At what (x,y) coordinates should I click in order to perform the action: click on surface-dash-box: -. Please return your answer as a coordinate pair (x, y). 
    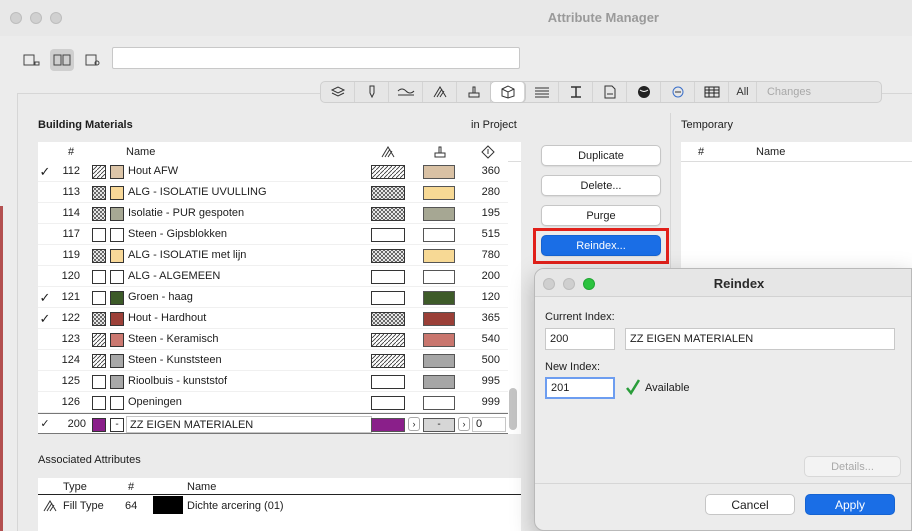
    Looking at the image, I should click on (439, 425).